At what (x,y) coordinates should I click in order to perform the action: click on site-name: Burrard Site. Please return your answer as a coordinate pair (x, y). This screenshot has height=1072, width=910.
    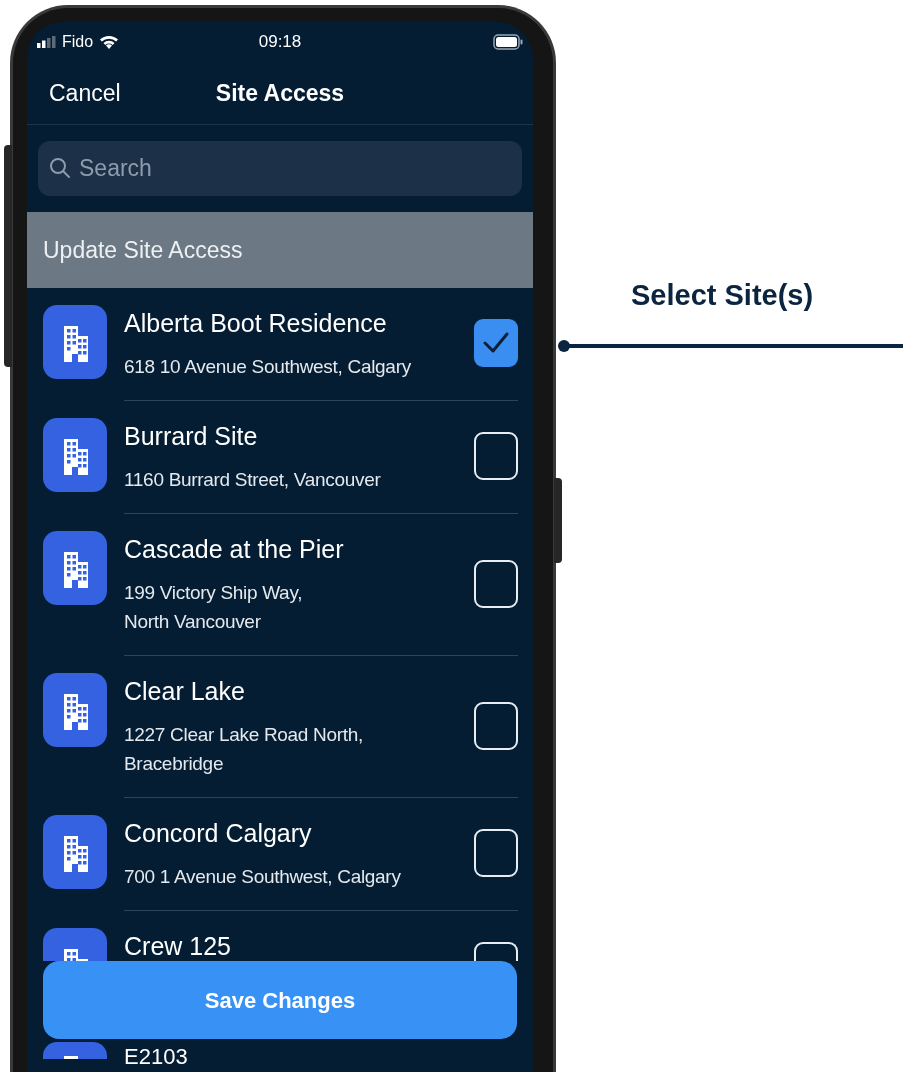
    Looking at the image, I should click on (191, 436).